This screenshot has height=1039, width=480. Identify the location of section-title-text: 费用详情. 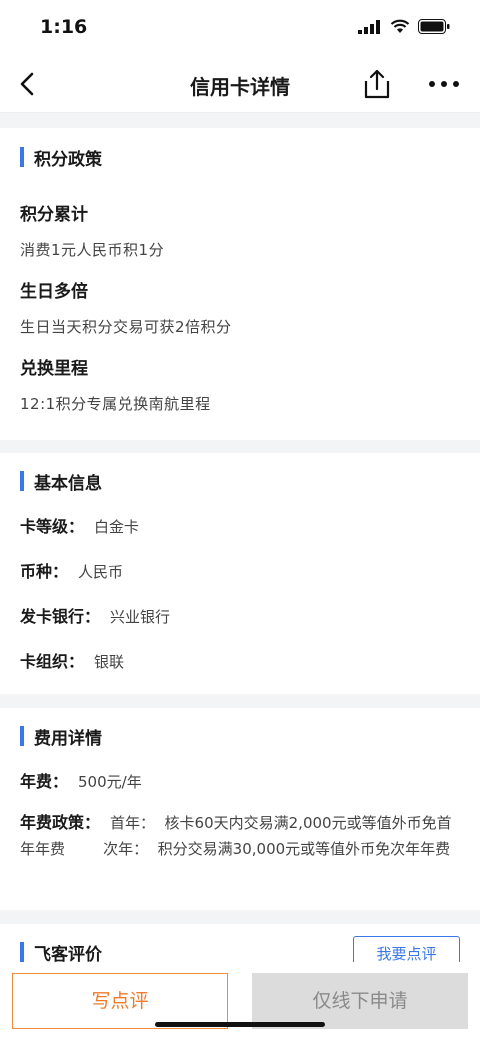
(68, 738).